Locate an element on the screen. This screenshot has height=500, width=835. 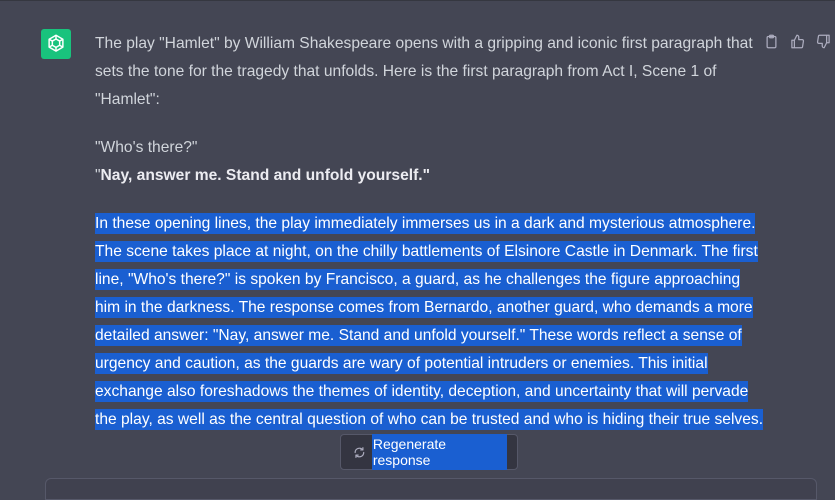
chatgpt-avatar is located at coordinates (56, 44).